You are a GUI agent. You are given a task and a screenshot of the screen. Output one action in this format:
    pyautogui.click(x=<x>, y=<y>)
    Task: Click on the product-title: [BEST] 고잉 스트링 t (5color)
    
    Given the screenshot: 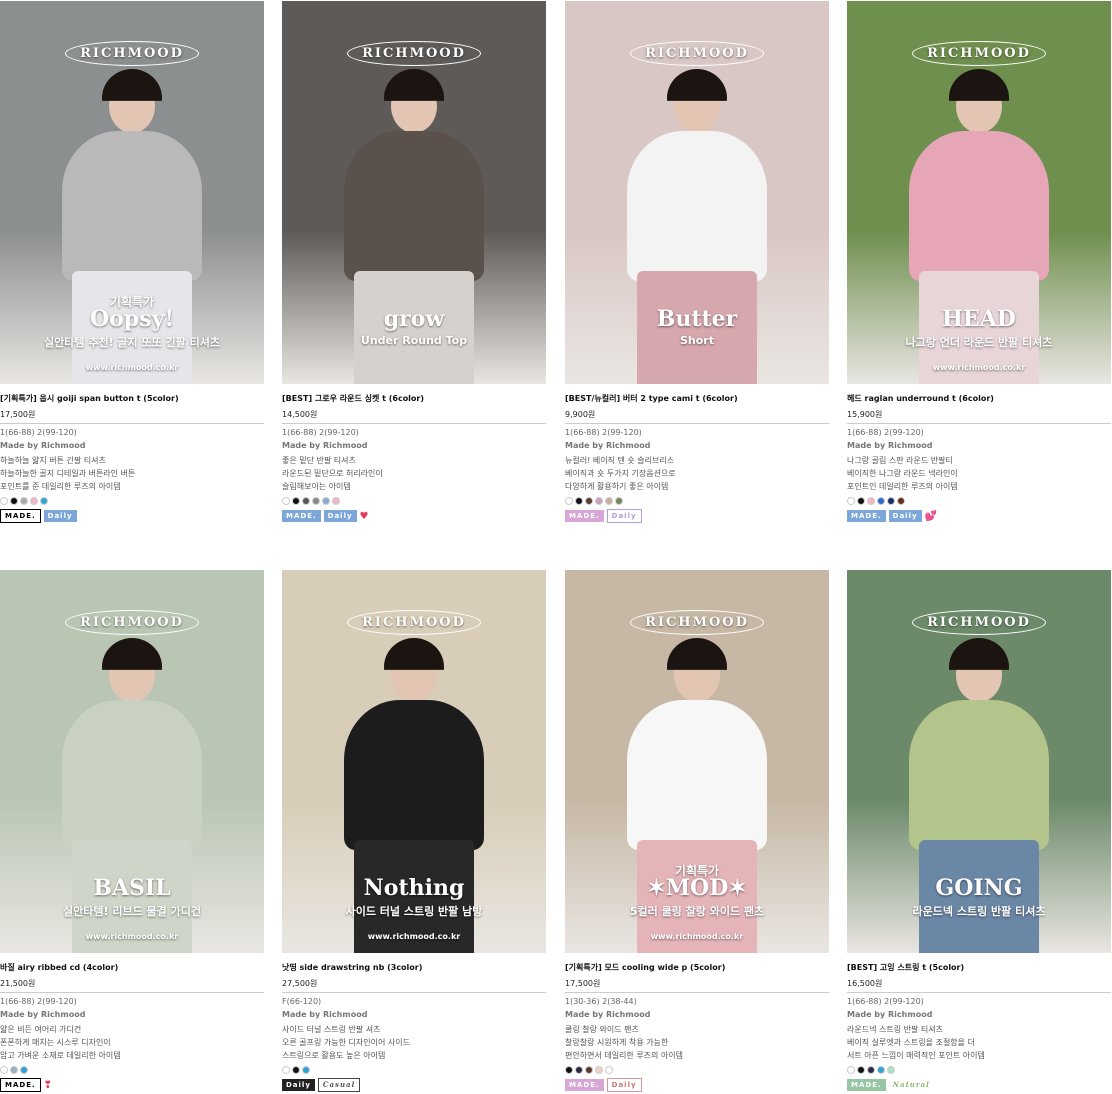 What is the action you would take?
    pyautogui.click(x=979, y=969)
    